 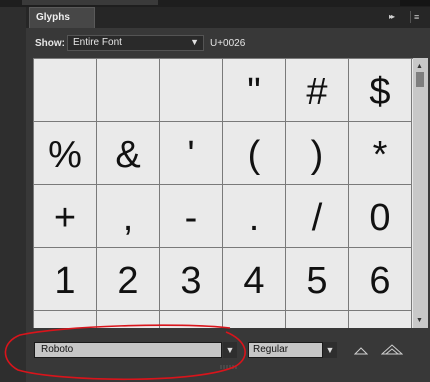 I want to click on glyph-cell: &, so click(x=128, y=153).